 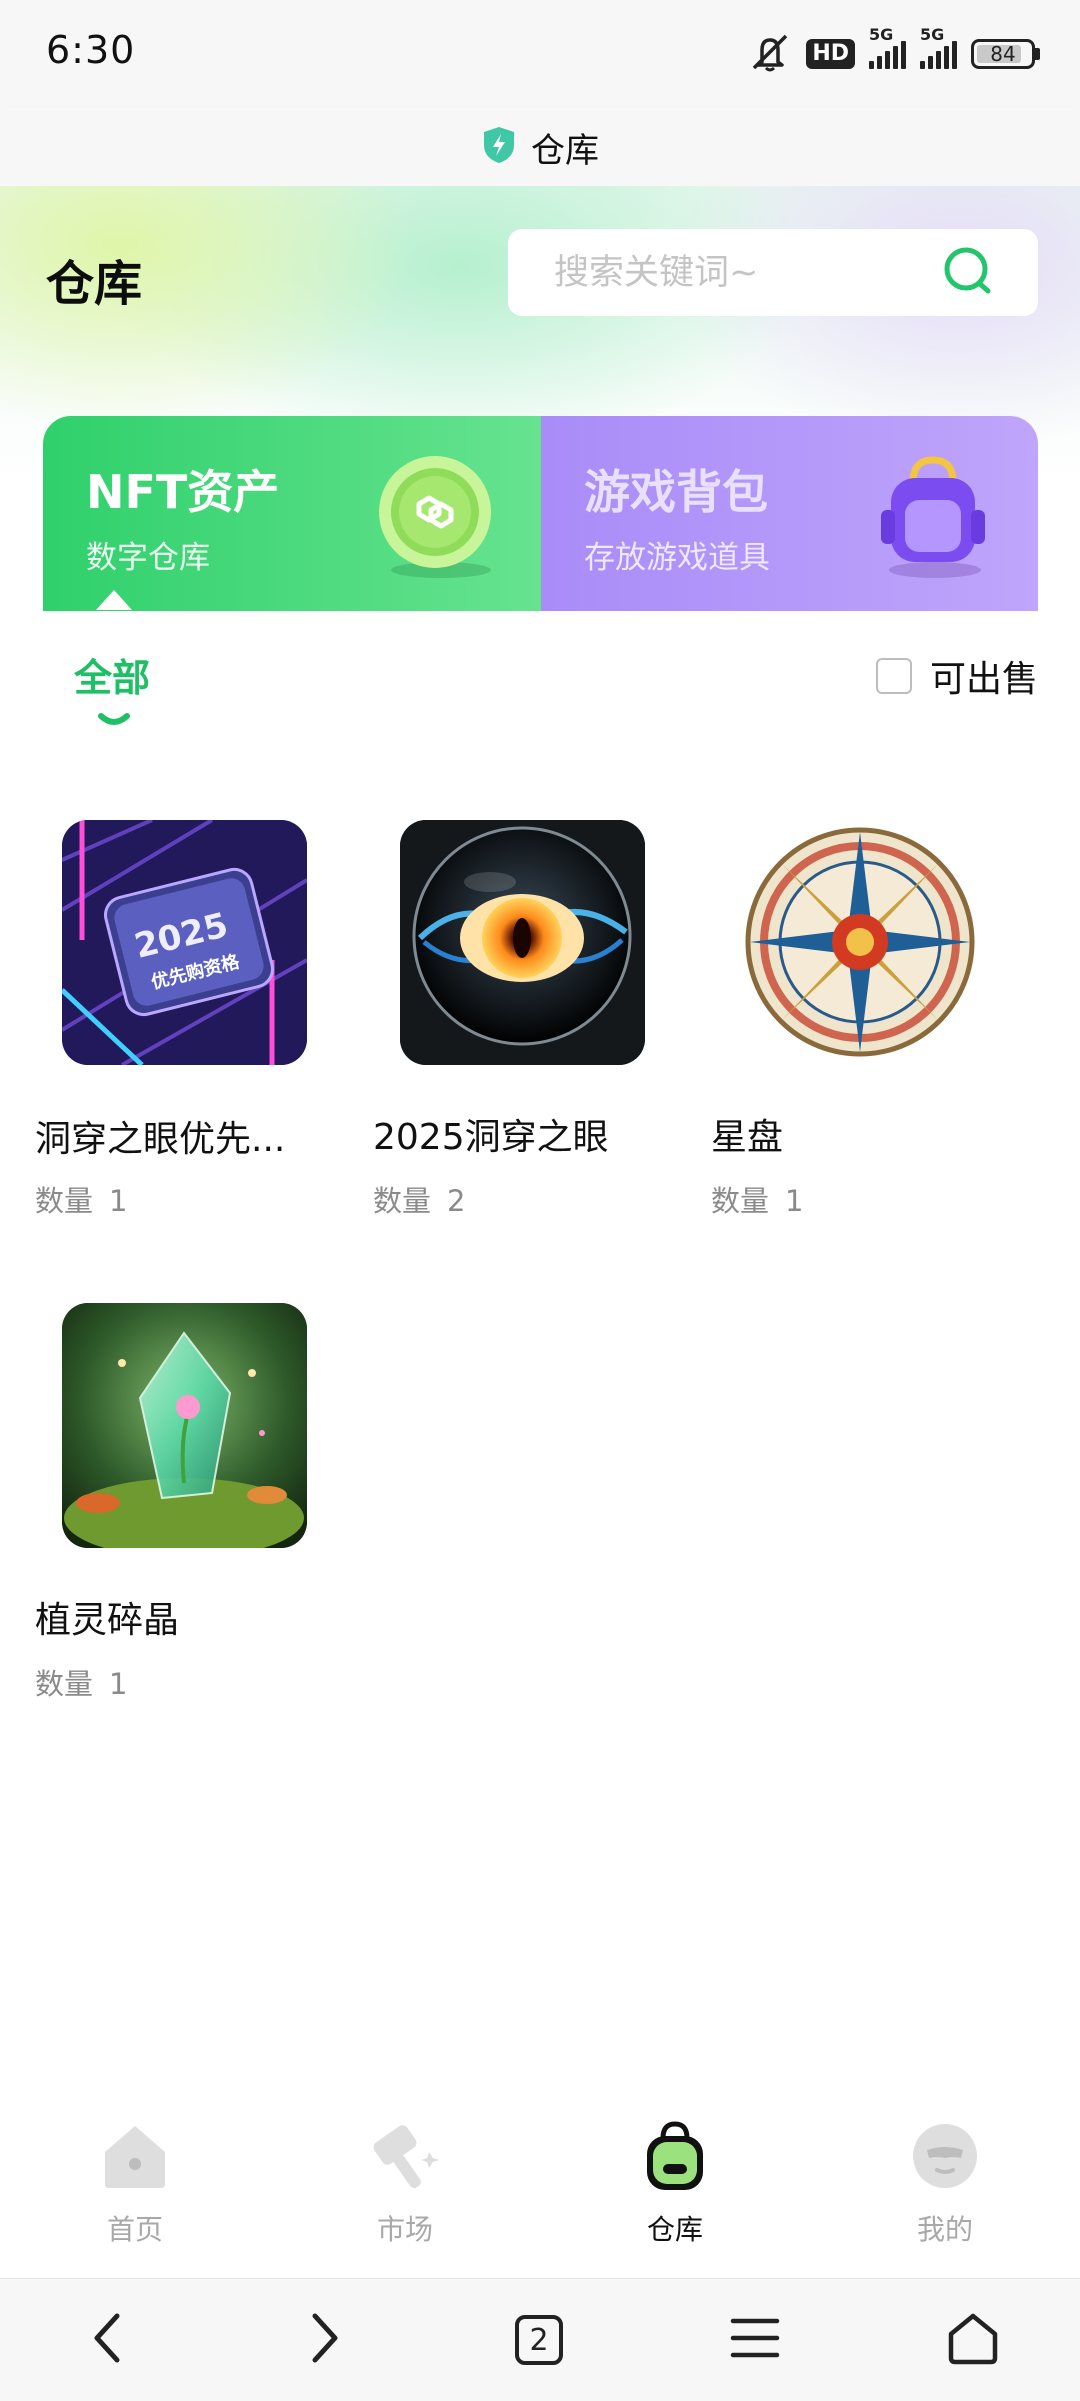 I want to click on tabs-button: 2, so click(x=539, y=2340).